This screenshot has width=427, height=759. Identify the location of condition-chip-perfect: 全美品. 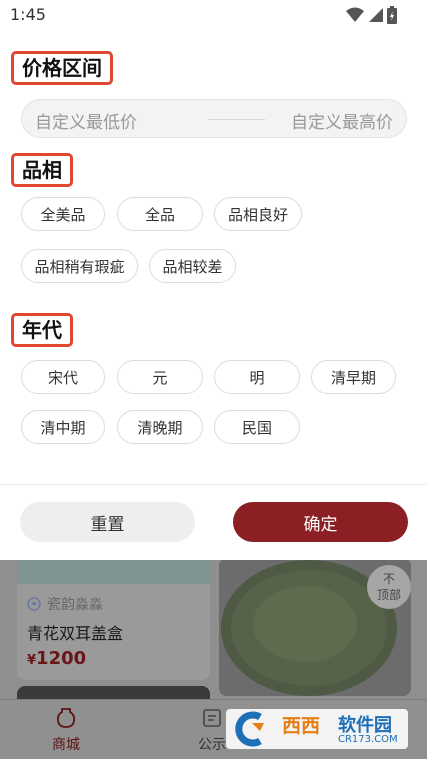
(63, 214).